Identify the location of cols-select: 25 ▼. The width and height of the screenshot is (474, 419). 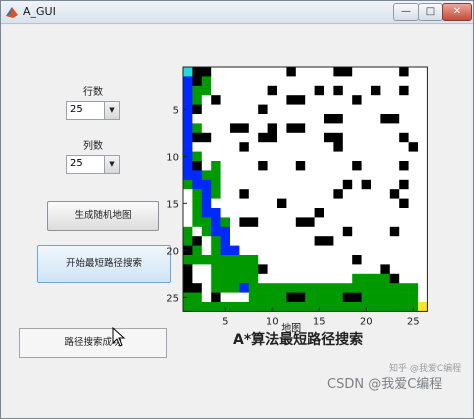
(93, 164).